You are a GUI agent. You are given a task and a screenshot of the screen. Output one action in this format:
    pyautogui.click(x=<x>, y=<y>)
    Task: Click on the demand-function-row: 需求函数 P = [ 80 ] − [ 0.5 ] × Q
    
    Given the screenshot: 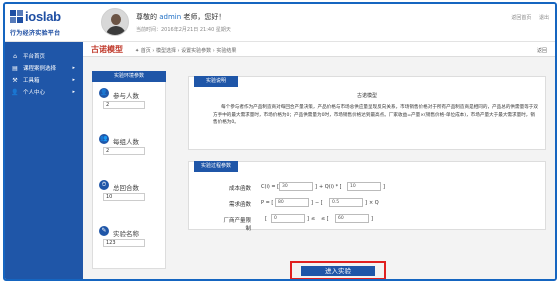 What is the action you would take?
    pyautogui.click(x=368, y=203)
    